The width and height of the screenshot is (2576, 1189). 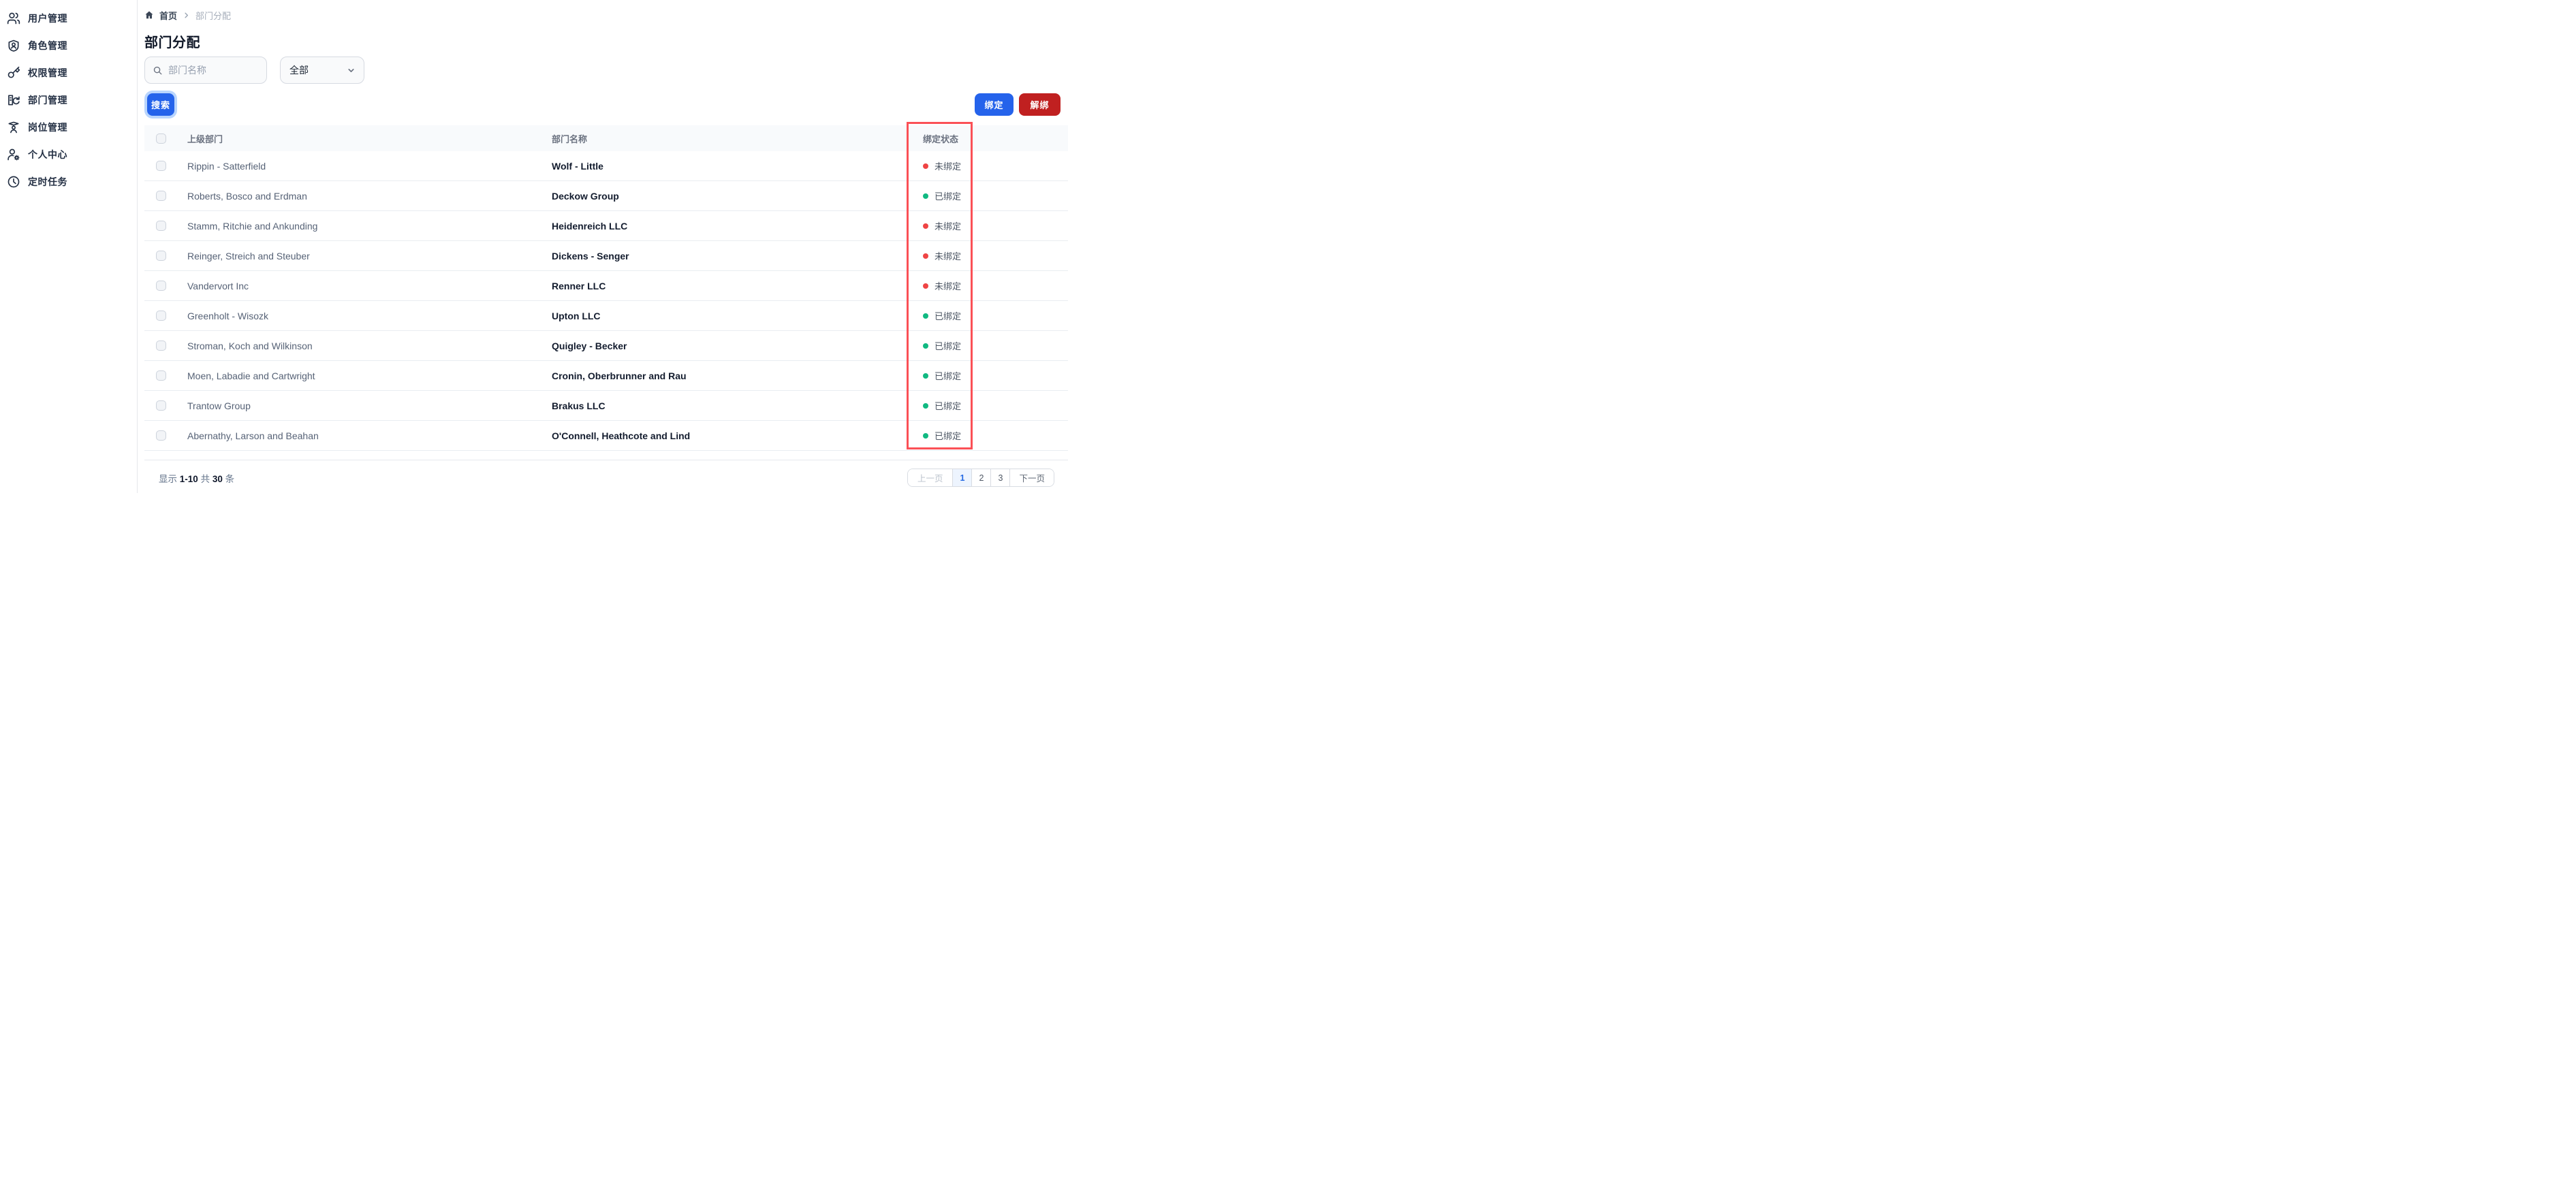 What do you see at coordinates (930, 478) in the screenshot?
I see `prev-page-button: 上一页` at bounding box center [930, 478].